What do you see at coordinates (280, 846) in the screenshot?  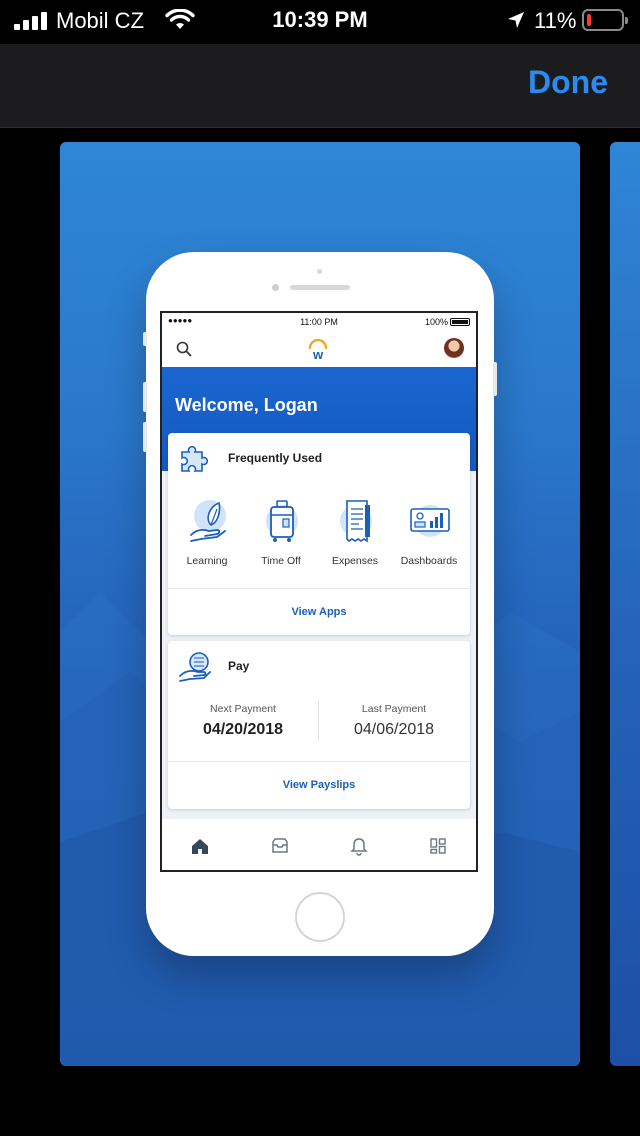 I see `inbox-icon` at bounding box center [280, 846].